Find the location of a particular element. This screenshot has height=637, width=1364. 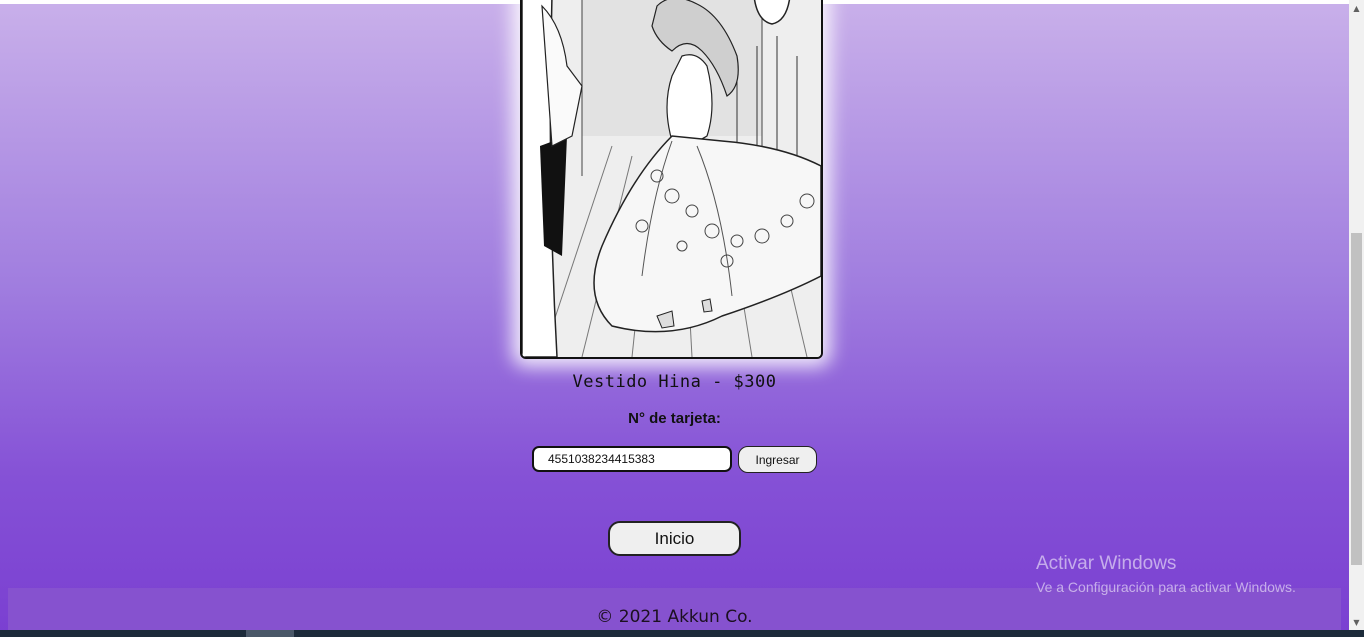

product-image is located at coordinates (671, 179).